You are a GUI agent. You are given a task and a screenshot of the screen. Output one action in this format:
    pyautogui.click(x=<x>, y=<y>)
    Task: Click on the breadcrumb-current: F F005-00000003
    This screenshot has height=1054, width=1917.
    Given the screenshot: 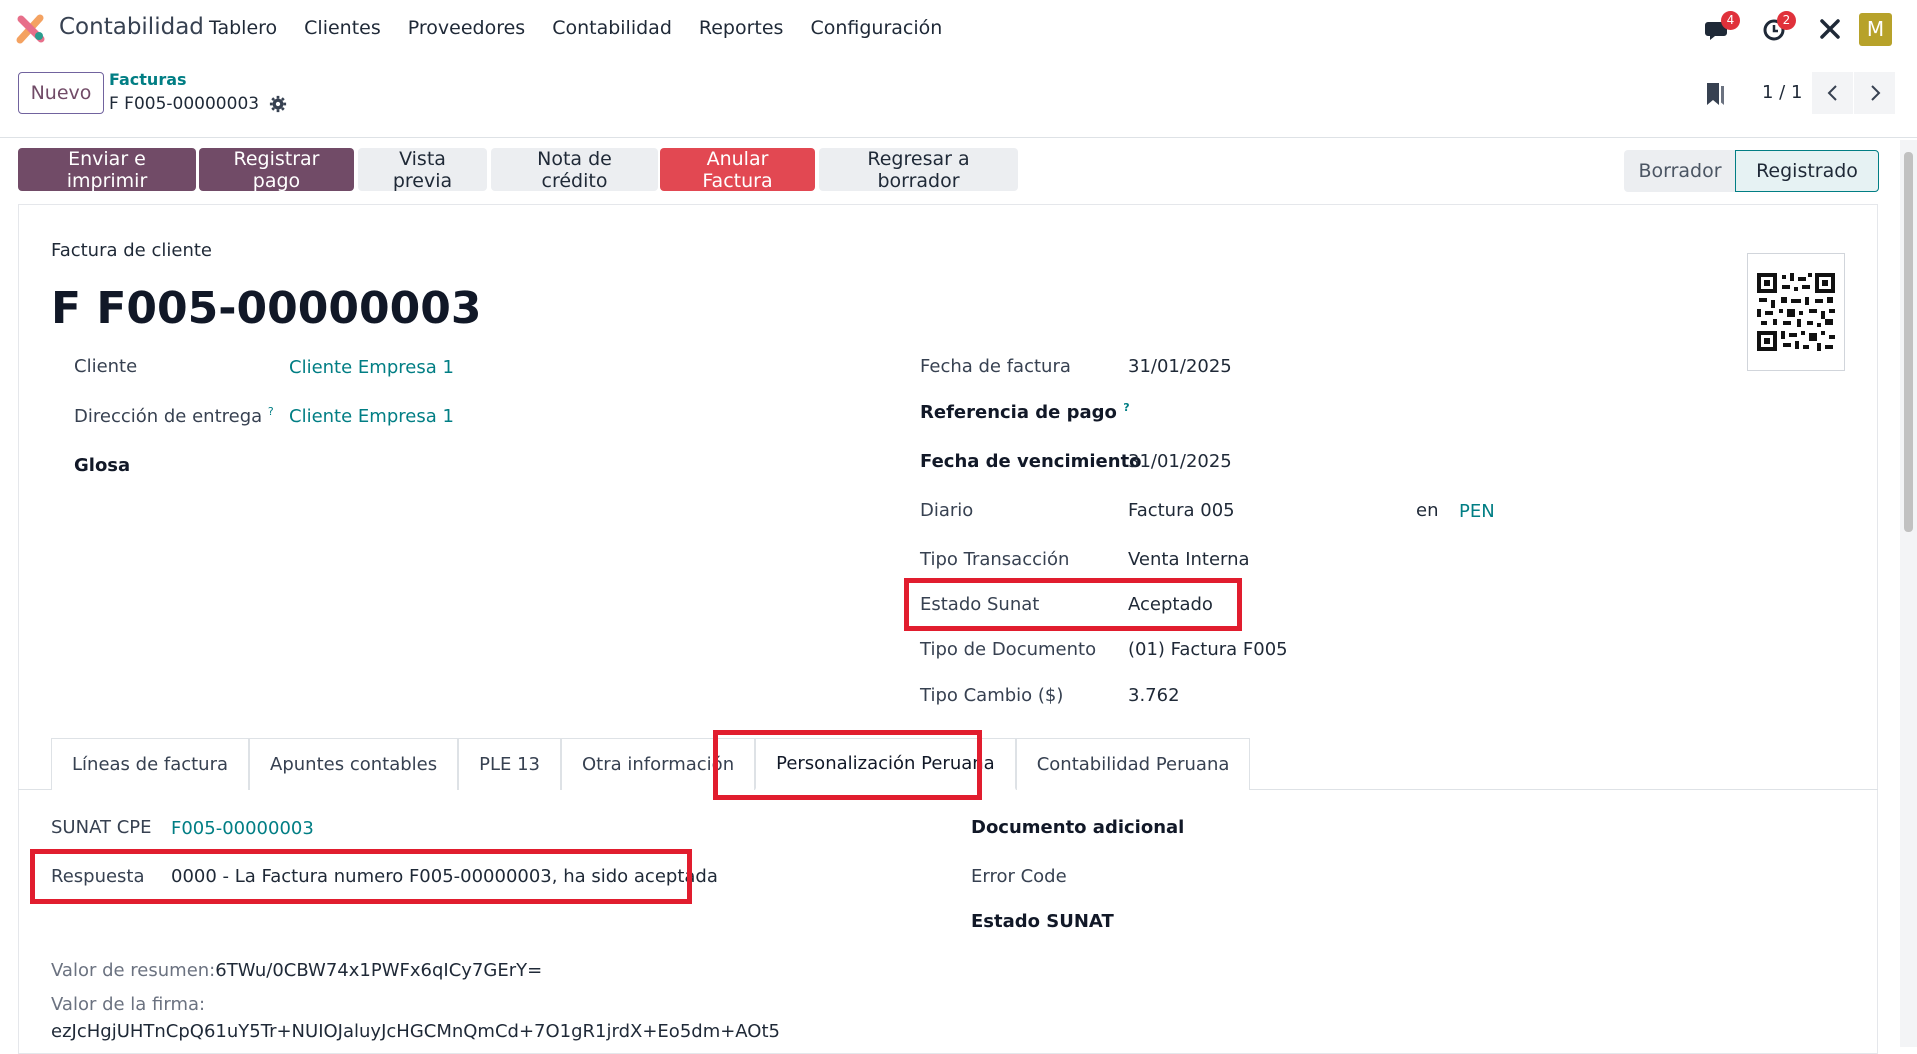 What is the action you would take?
    pyautogui.click(x=198, y=104)
    